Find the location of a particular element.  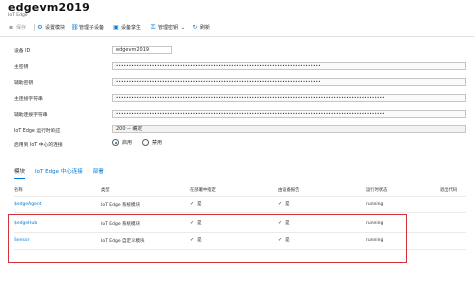

runtime-response-field: 200 -- 确定 is located at coordinates (289, 129).